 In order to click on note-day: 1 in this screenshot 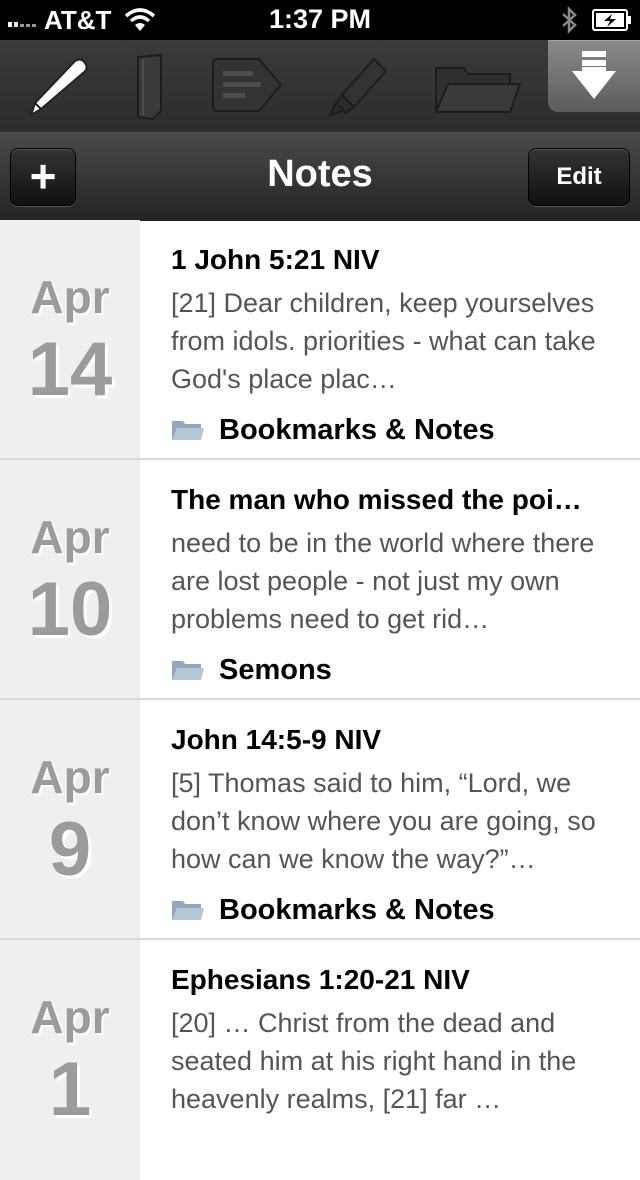, I will do `click(70, 1089)`.